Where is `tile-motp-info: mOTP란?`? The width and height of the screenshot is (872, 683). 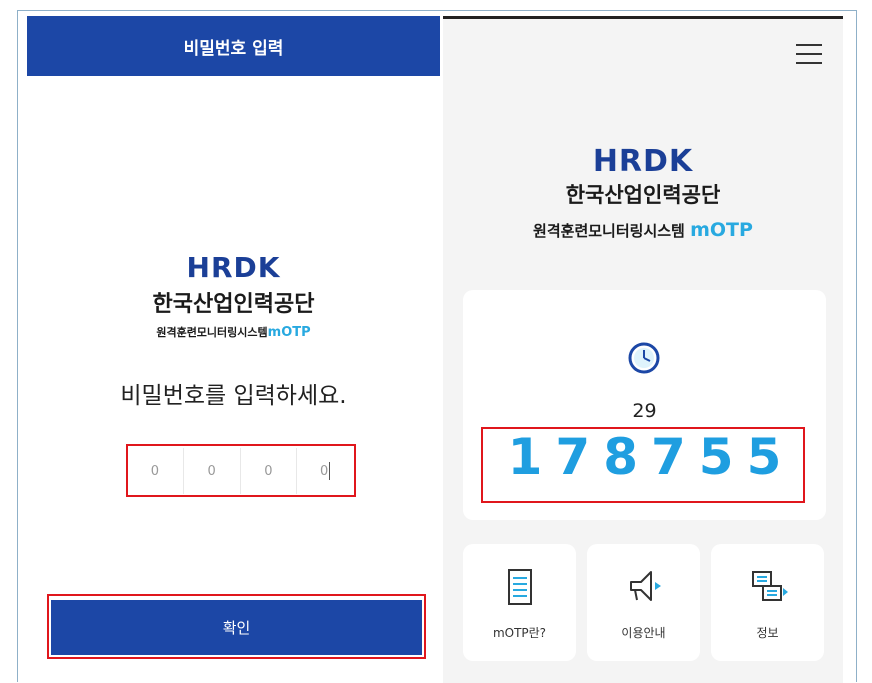
tile-motp-info: mOTP란? is located at coordinates (519, 602).